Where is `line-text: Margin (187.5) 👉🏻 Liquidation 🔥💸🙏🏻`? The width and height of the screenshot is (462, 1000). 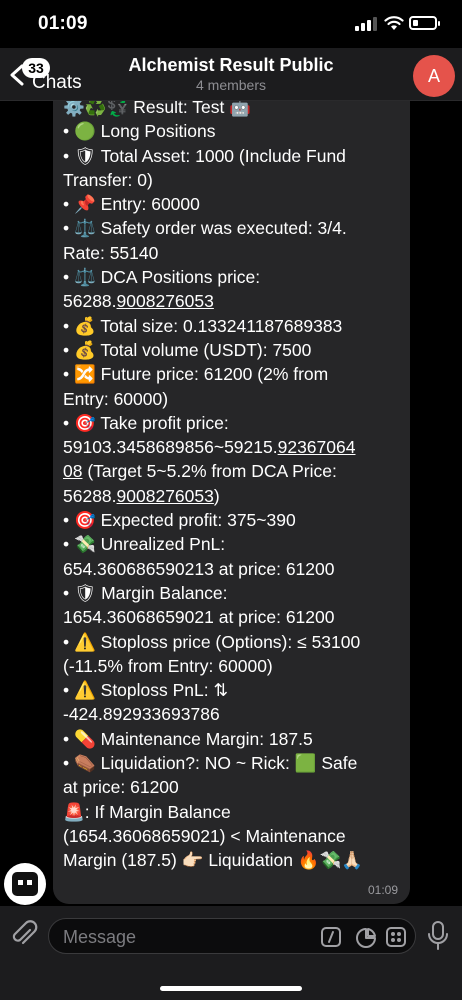
line-text: Margin (187.5) 👉🏻 Liquidation 🔥💸🙏🏻 is located at coordinates (213, 860).